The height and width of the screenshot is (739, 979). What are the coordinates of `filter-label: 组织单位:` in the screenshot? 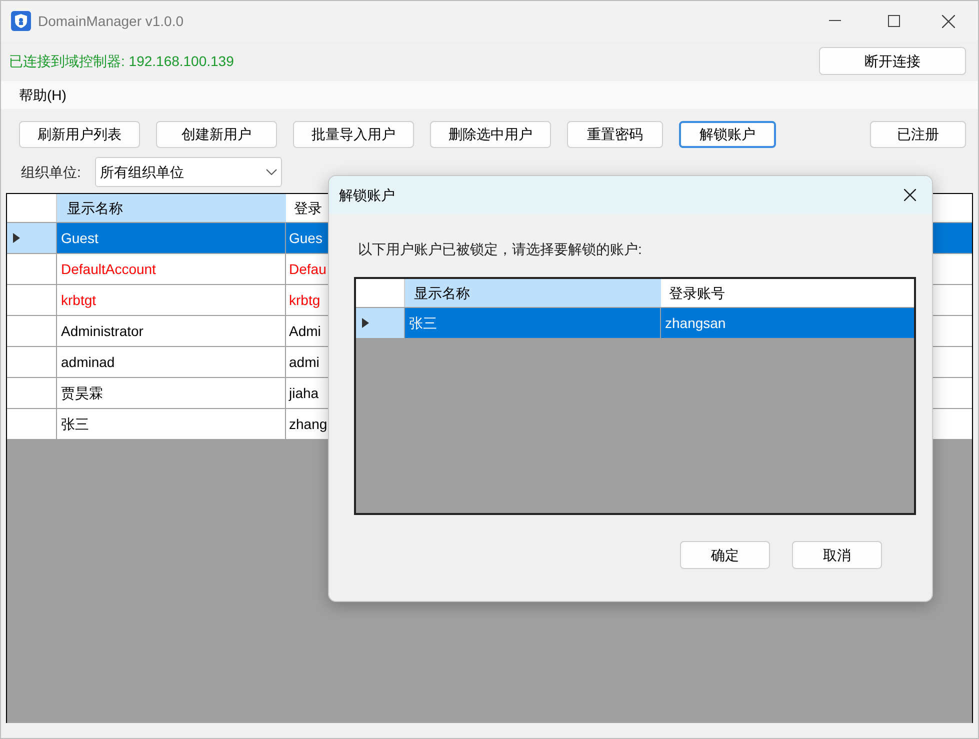 It's located at (51, 172).